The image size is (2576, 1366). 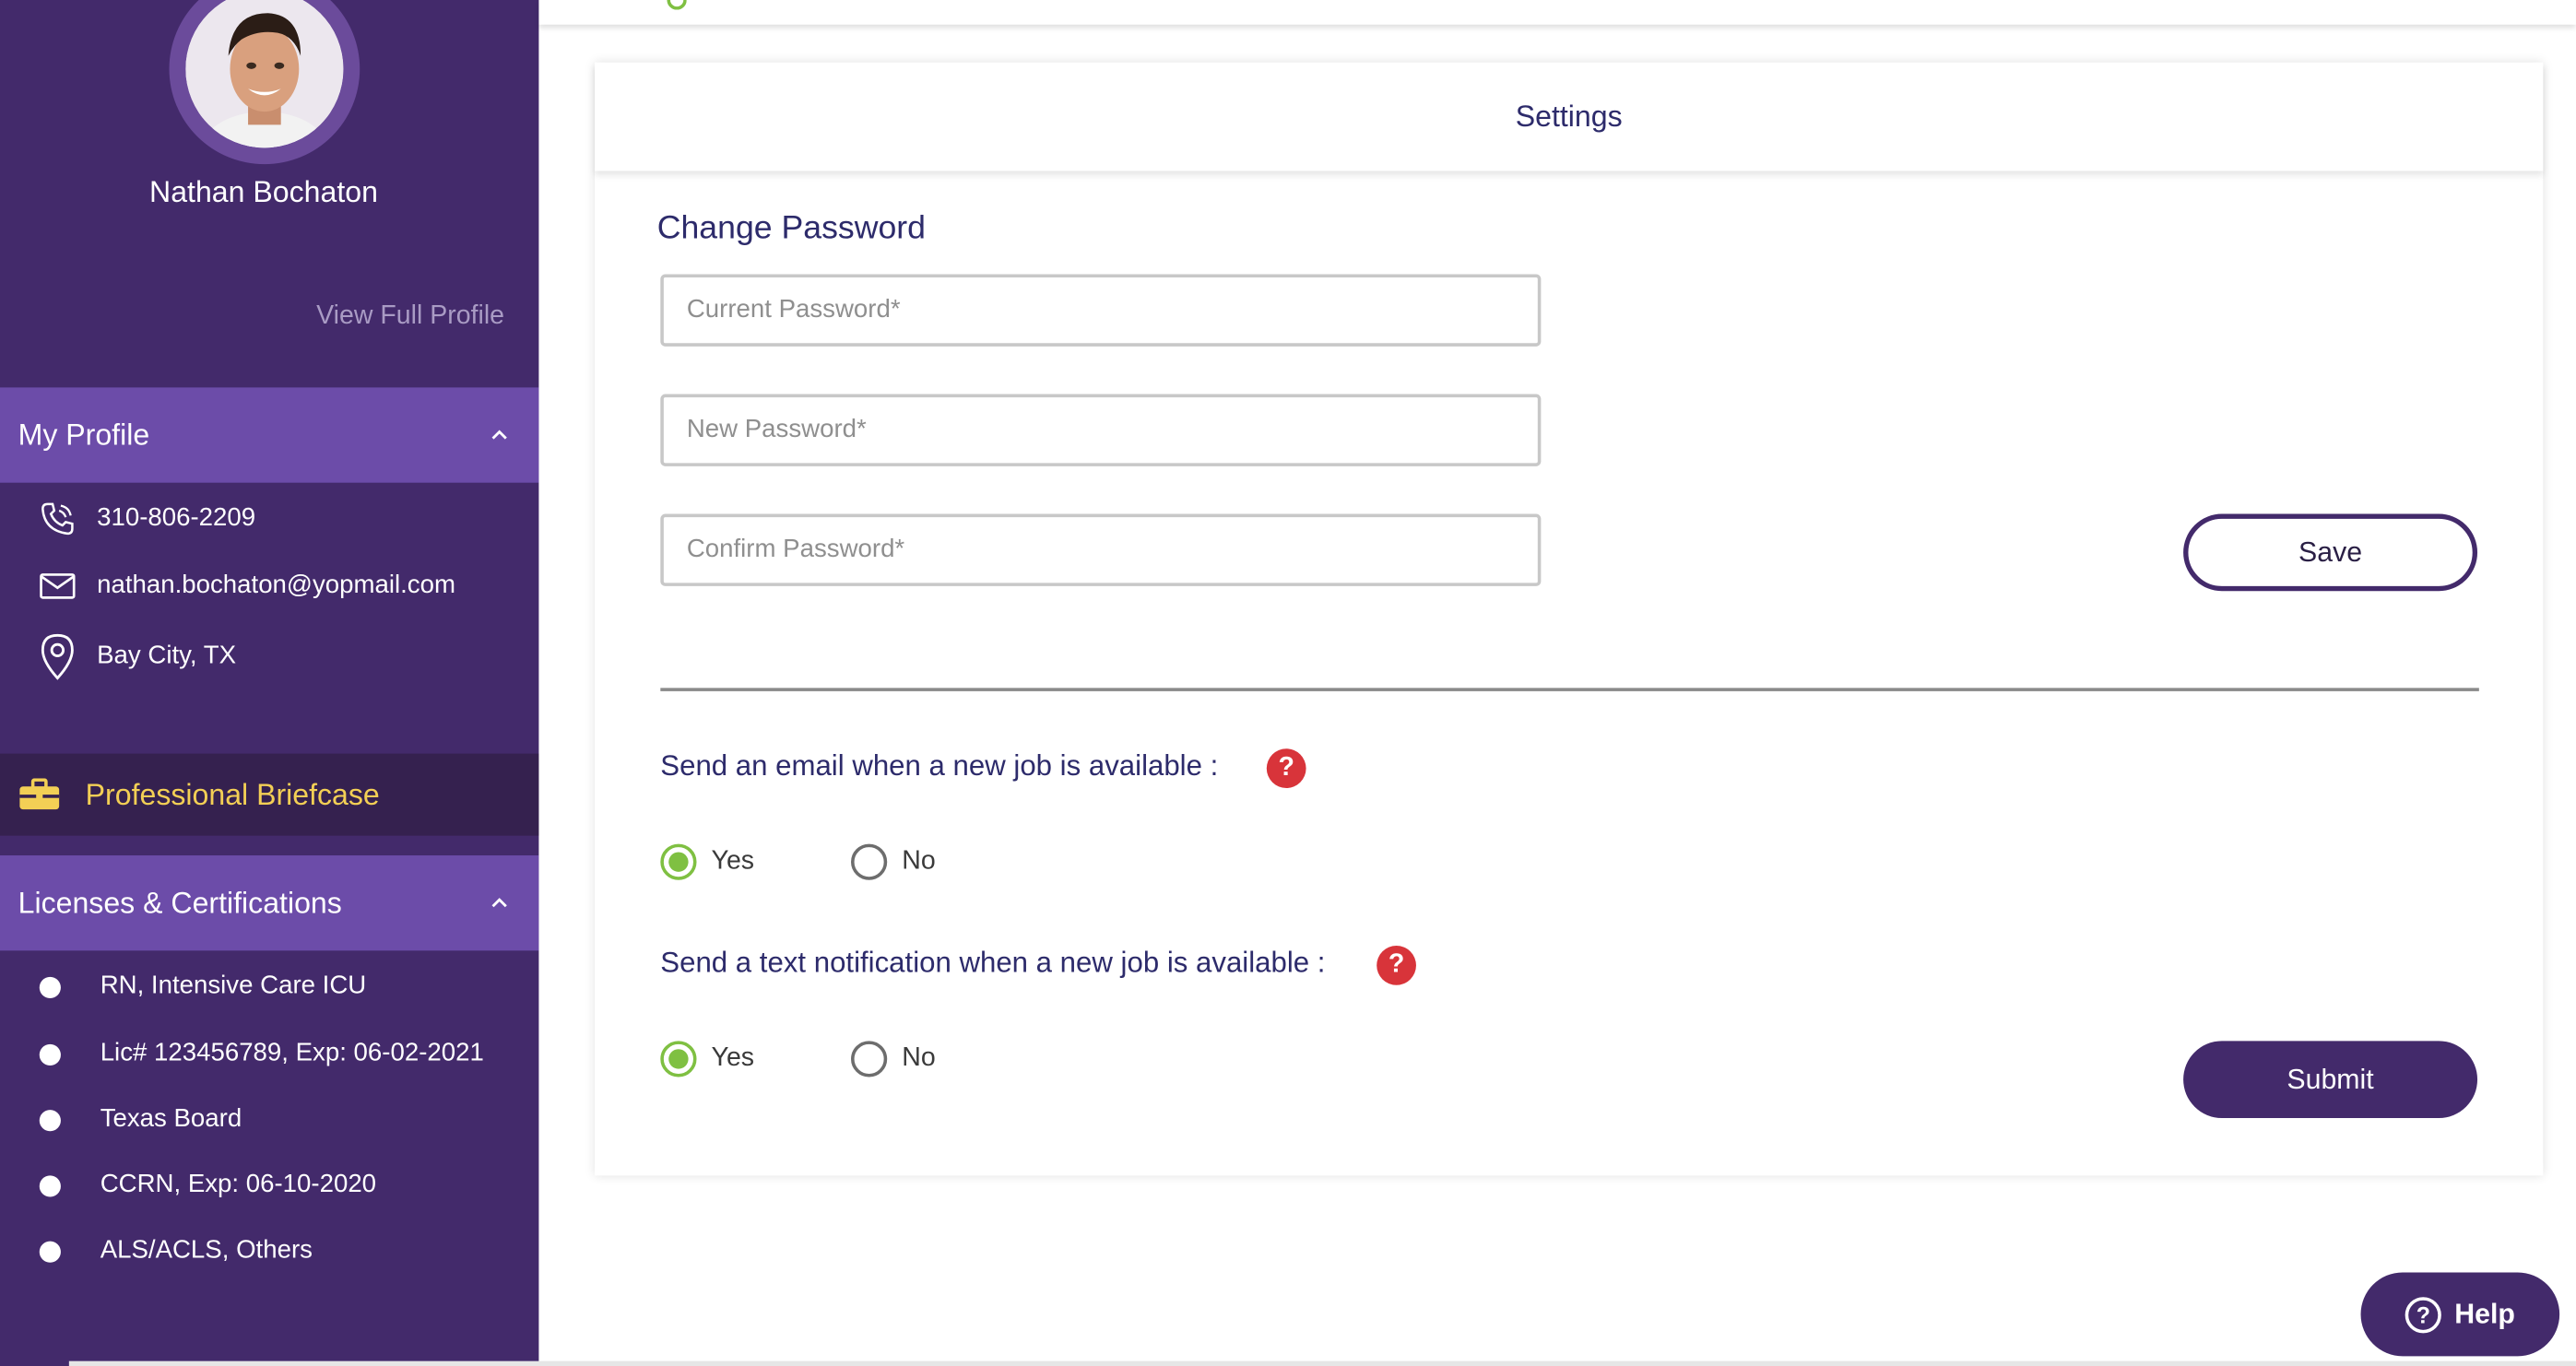 I want to click on view-full-profile-link: View Full Profile, so click(x=410, y=317).